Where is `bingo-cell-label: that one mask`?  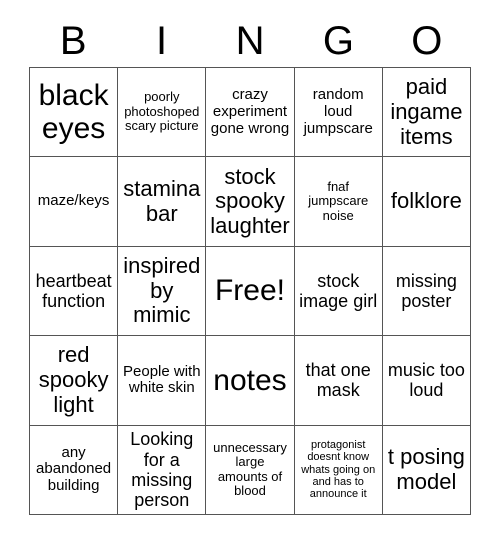 bingo-cell-label: that one mask is located at coordinates (338, 380).